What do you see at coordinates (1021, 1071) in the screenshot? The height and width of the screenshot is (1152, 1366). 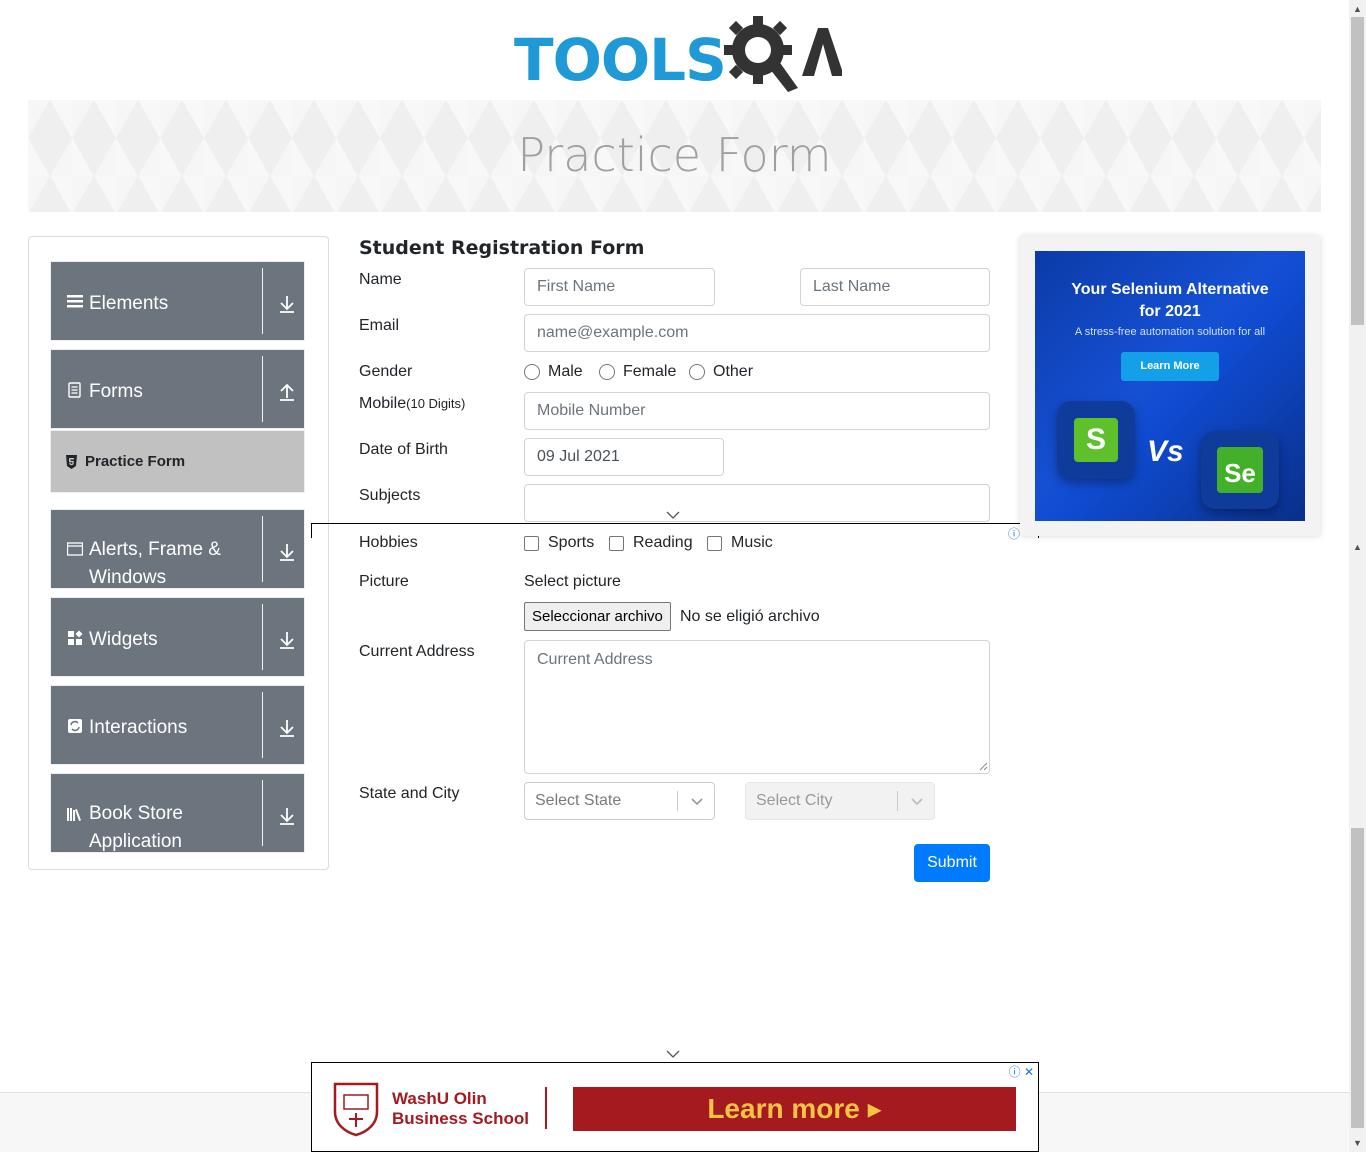 I see `ad-controls: ⓘ ✕` at bounding box center [1021, 1071].